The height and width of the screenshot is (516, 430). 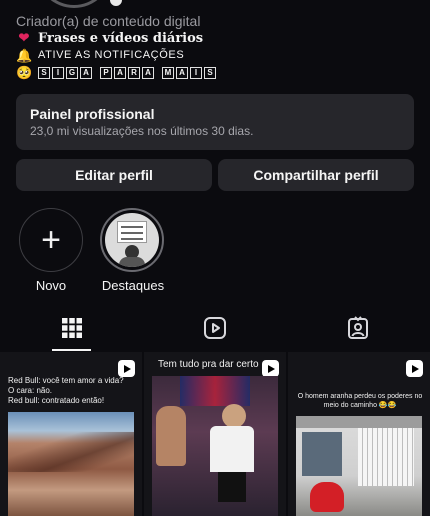 I want to click on bio-line: 🥺 SIGAPARAMAIS, so click(x=216, y=72).